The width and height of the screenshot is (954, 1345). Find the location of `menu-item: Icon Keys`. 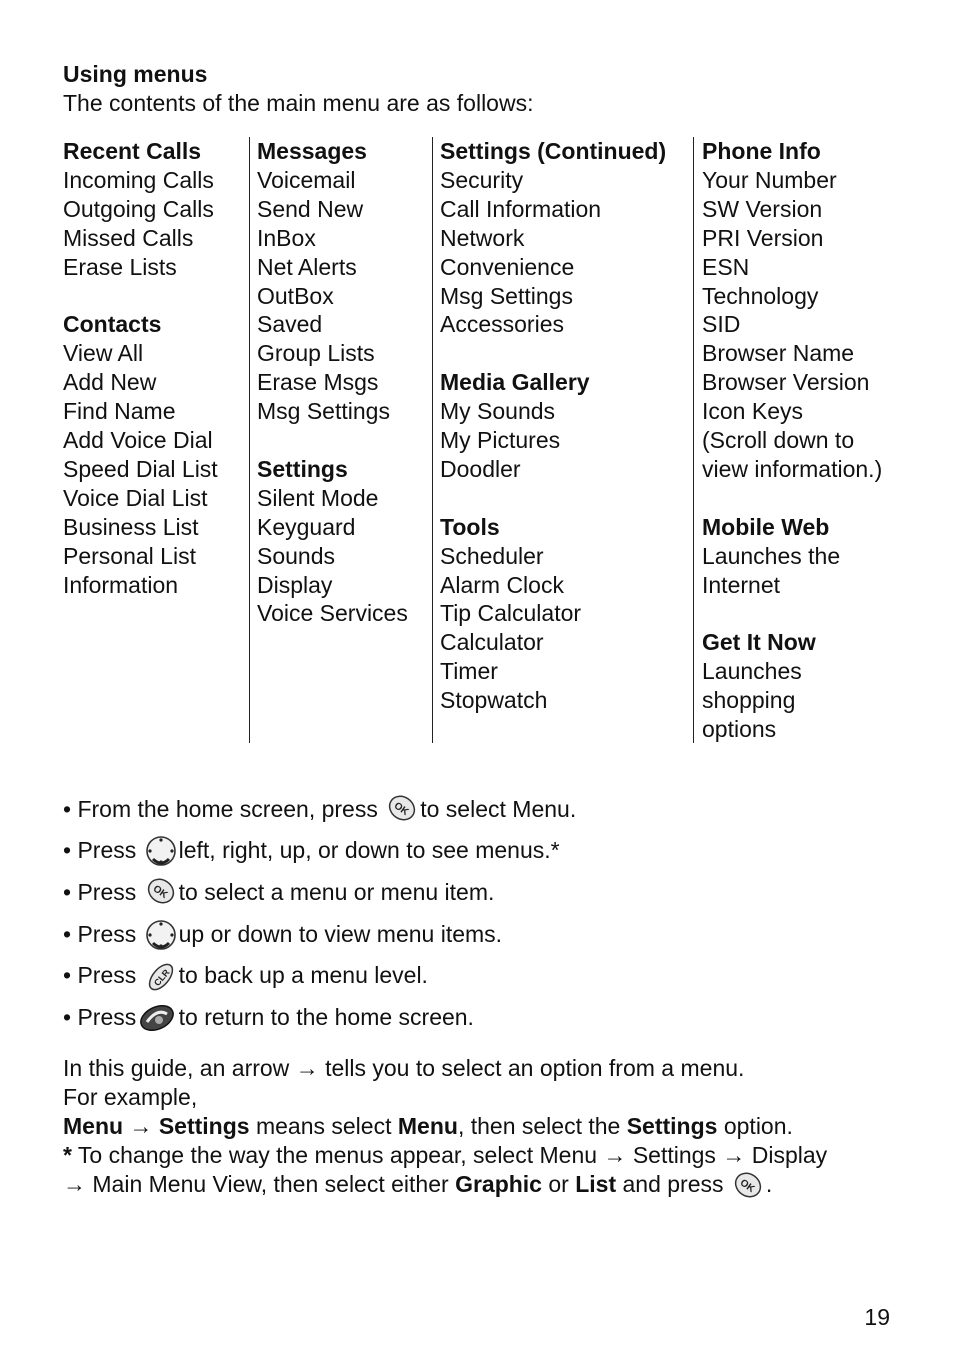

menu-item: Icon Keys is located at coordinates (752, 411).